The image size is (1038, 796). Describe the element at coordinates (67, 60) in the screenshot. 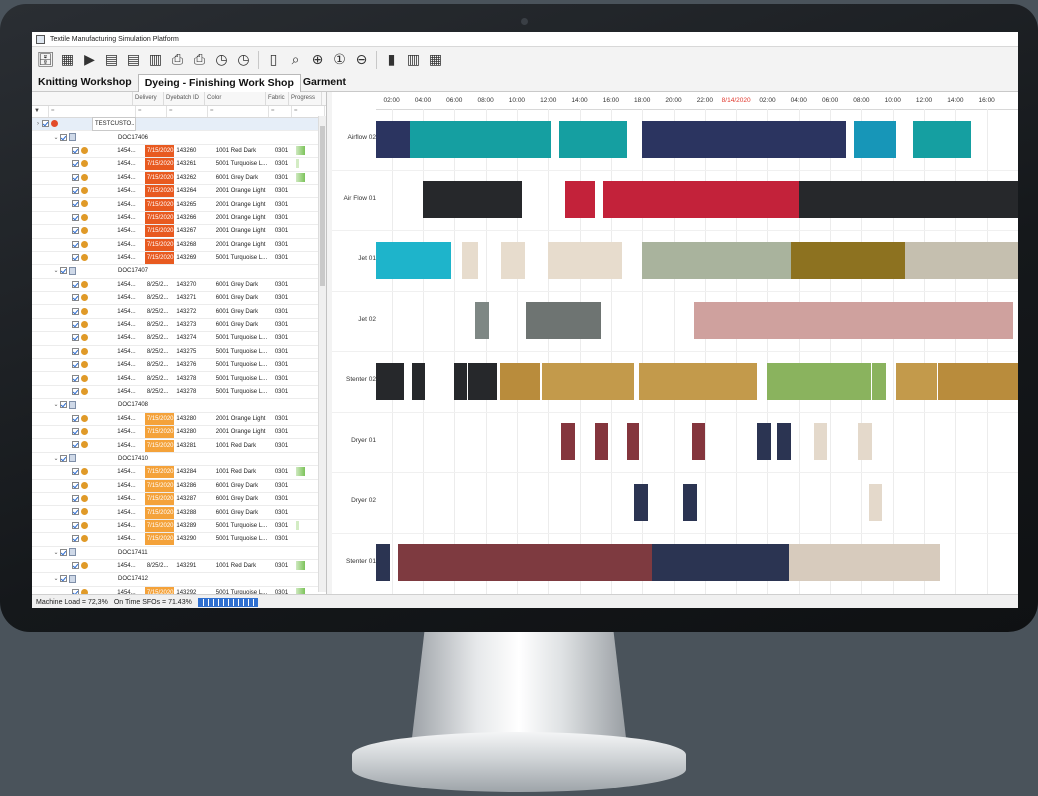

I see `table-icon: ▦` at that location.